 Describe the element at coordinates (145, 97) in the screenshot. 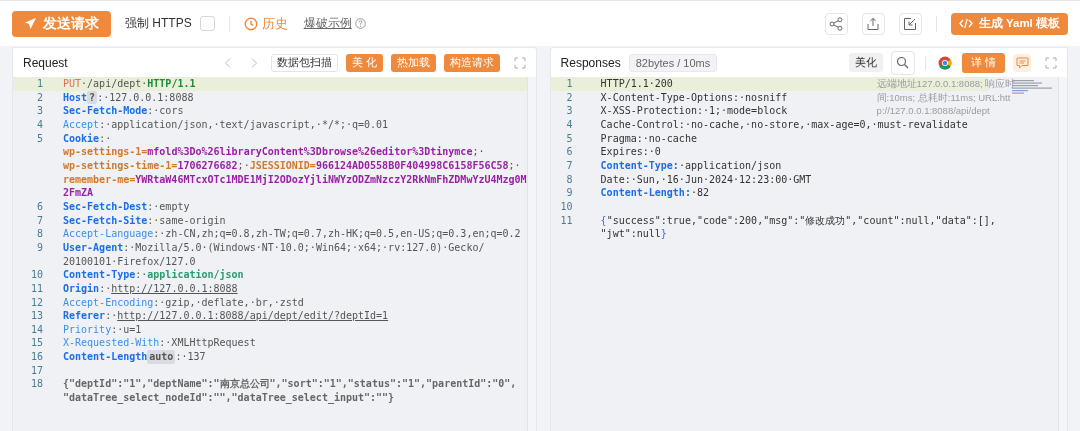

I see `code-text: :·127.0.0.1:8088` at that location.